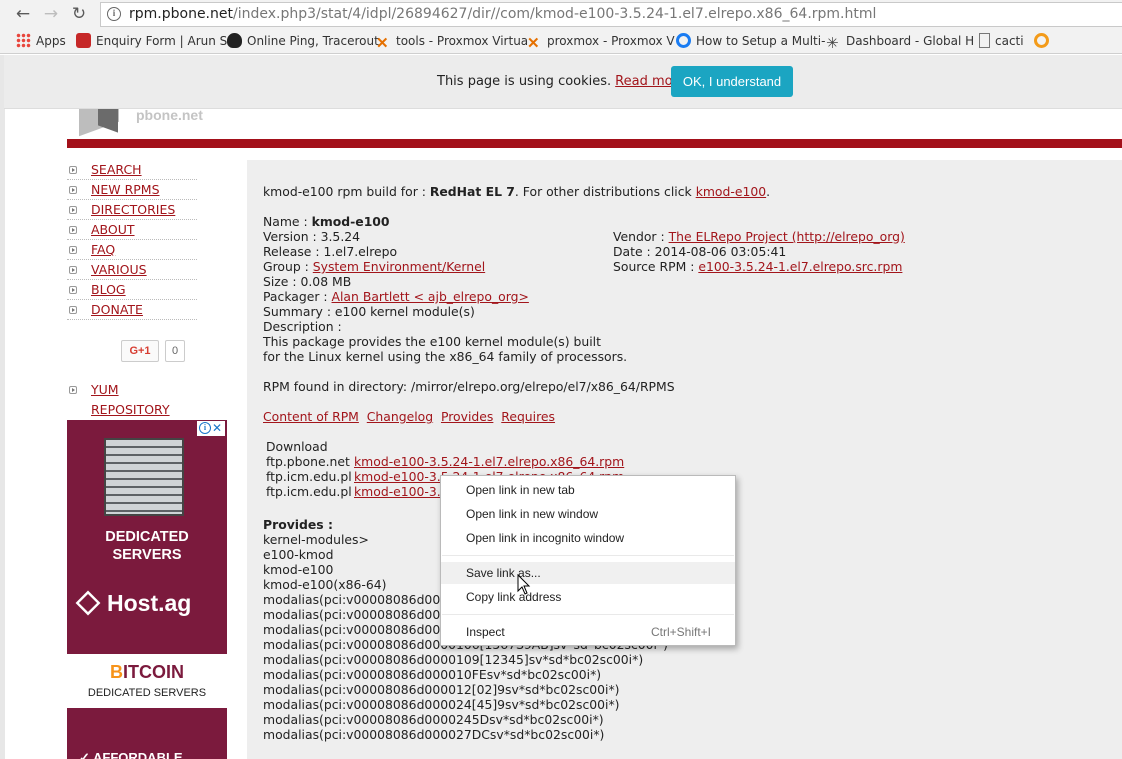  I want to click on penguin-icon, so click(234, 40).